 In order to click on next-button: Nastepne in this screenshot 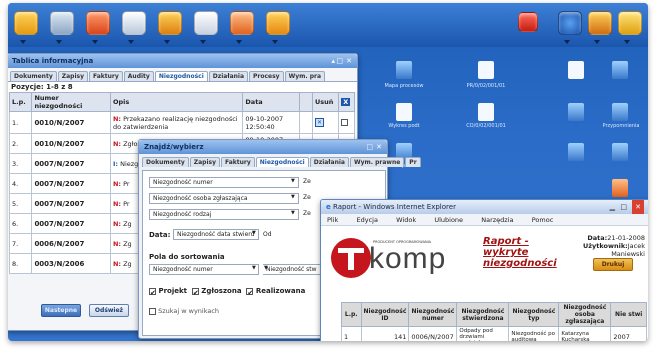, I will do `click(61, 310)`.